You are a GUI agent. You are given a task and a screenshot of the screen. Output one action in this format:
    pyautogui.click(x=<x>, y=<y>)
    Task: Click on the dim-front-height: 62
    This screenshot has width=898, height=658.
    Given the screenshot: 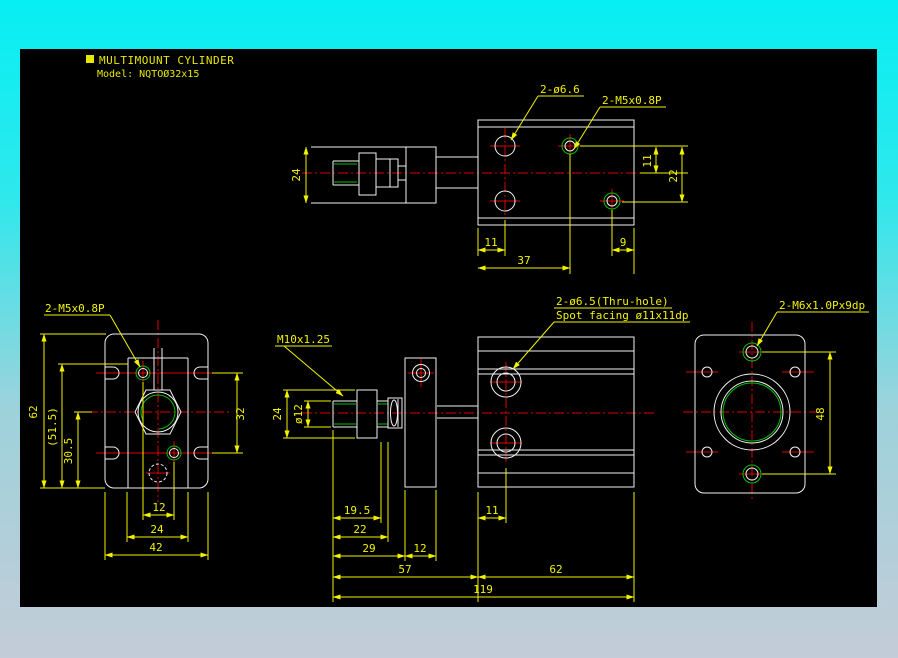 What is the action you would take?
    pyautogui.click(x=33, y=411)
    